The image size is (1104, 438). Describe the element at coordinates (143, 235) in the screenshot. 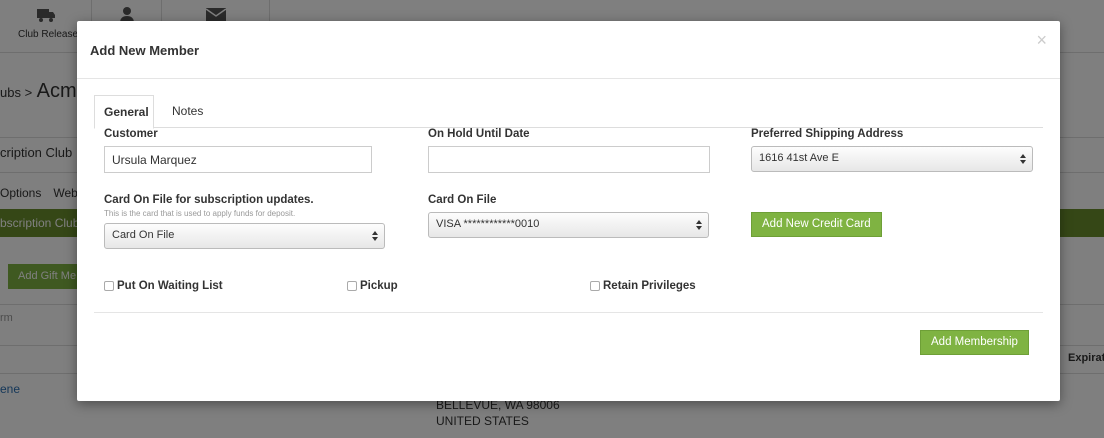

I see `card-subscription-value: Card On File` at that location.